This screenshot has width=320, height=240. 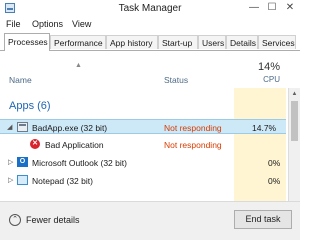 I want to click on notepad-icon, so click(x=22, y=180).